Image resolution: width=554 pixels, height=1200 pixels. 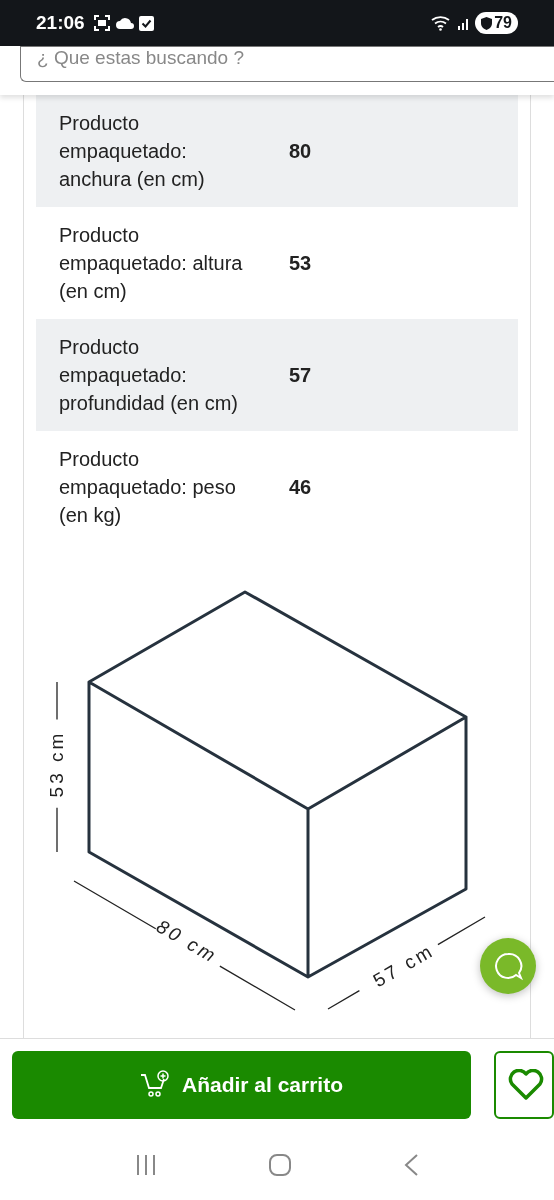 I want to click on wishlist-button, so click(x=524, y=1084).